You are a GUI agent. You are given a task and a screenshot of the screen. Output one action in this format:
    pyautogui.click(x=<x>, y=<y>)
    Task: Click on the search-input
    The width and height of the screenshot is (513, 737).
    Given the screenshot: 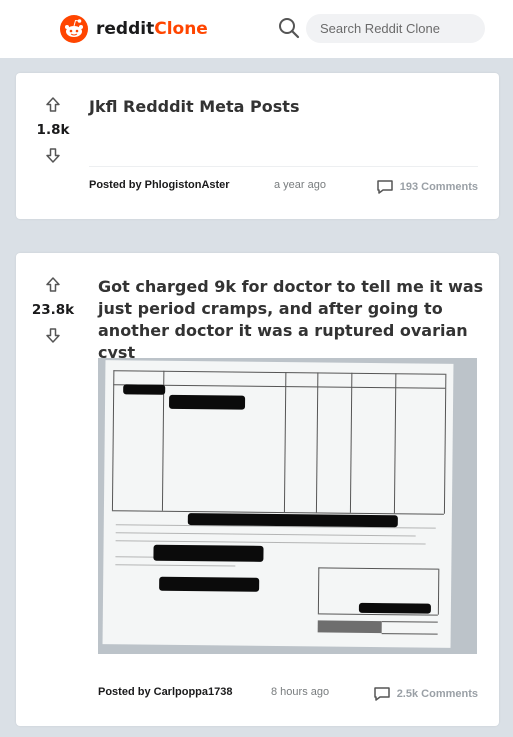 What is the action you would take?
    pyautogui.click(x=395, y=28)
    